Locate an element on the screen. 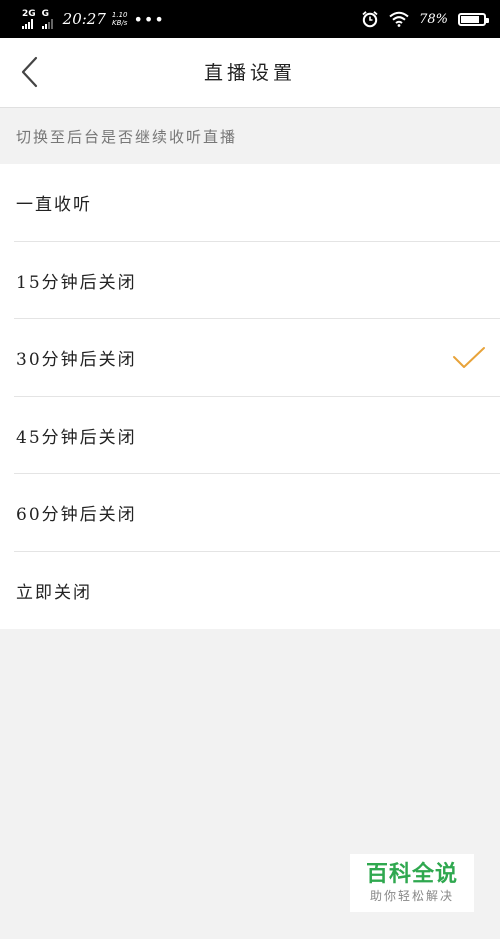  alarm-icon is located at coordinates (370, 19).